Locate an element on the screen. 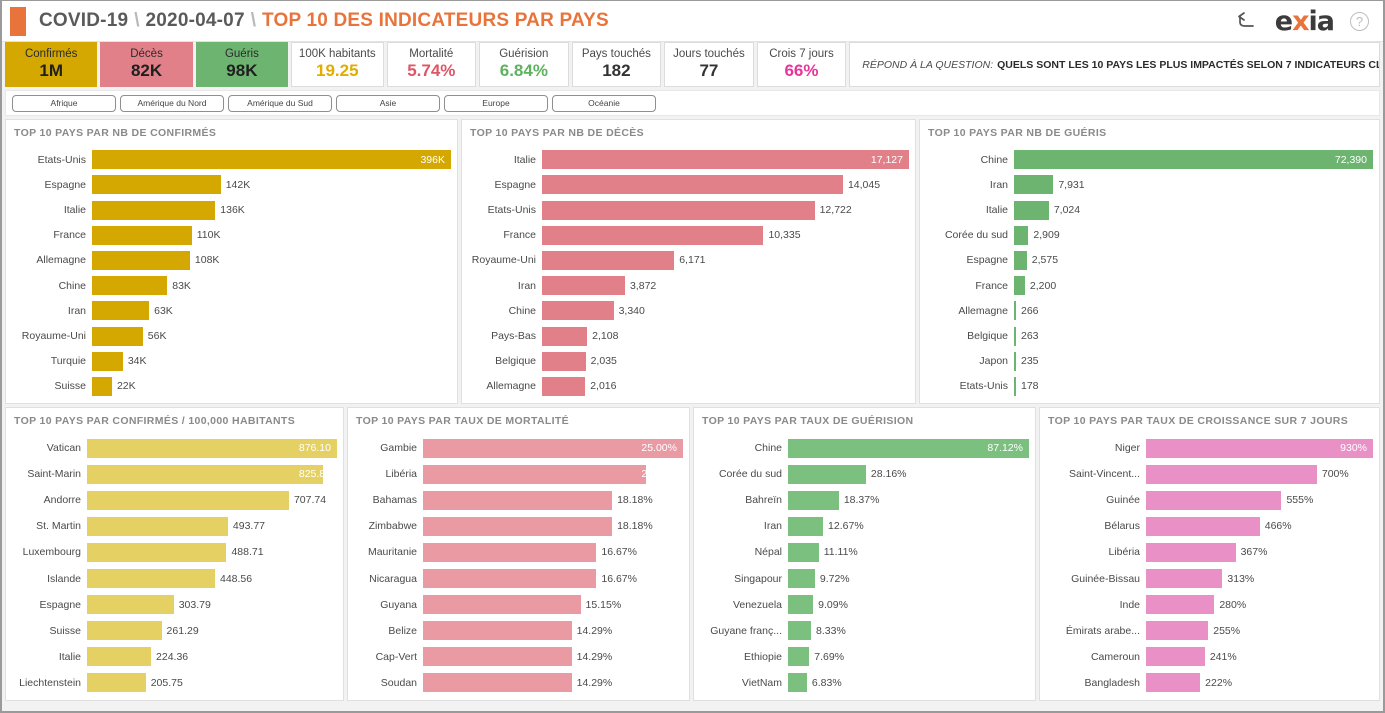 The height and width of the screenshot is (713, 1385). kpi-jours-touches: Jours touchés 77 is located at coordinates (709, 64).